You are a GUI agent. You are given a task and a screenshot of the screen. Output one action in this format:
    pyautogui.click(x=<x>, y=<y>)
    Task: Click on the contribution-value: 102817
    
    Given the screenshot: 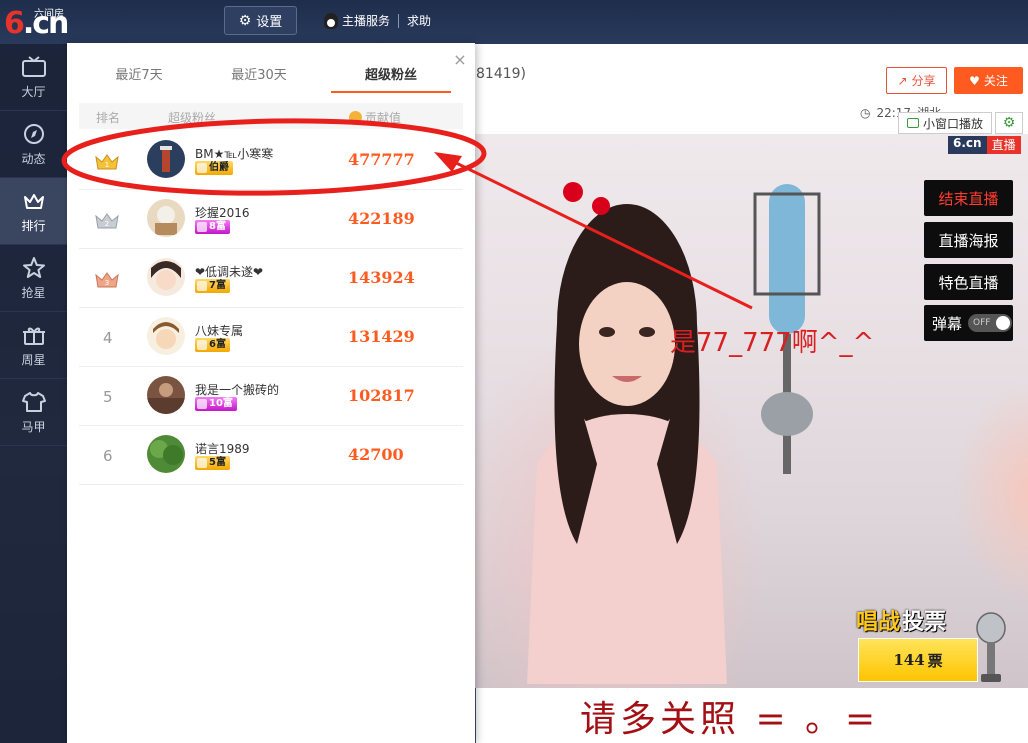 What is the action you would take?
    pyautogui.click(x=381, y=395)
    